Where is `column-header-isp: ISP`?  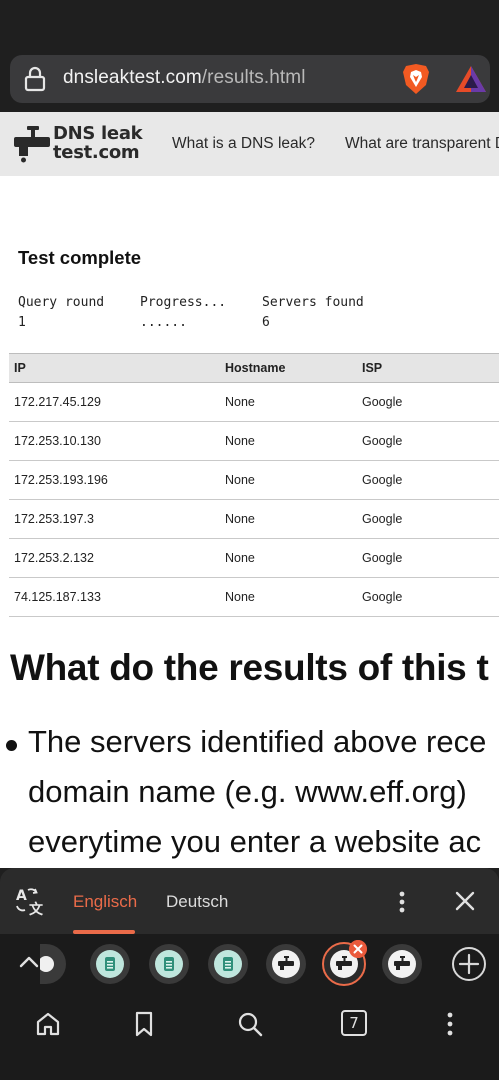 column-header-isp: ISP is located at coordinates (428, 368).